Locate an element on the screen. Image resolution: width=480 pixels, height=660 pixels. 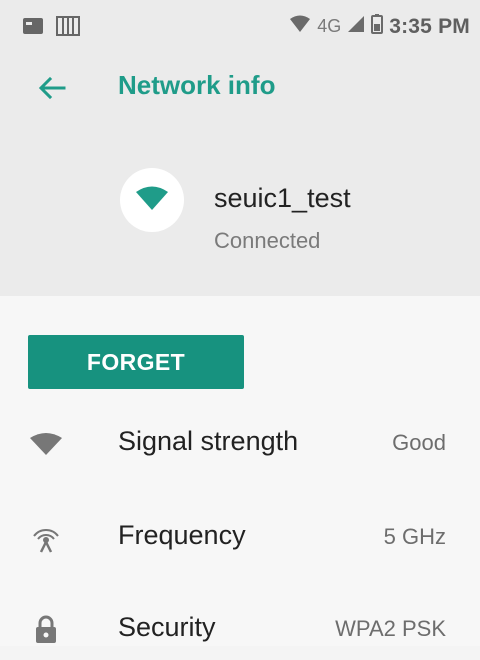
image-notification-icon is located at coordinates (33, 28).